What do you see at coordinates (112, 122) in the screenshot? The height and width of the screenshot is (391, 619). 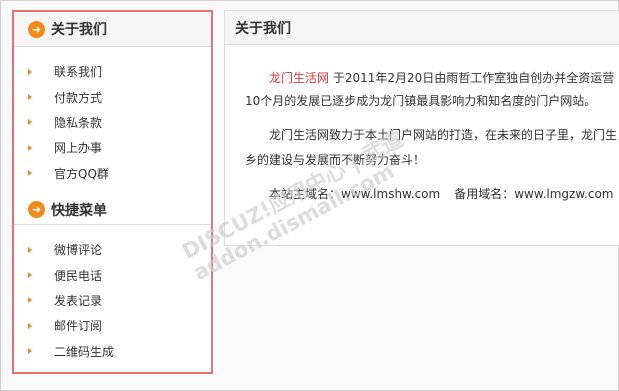 I see `sidebar-item-privacy: 隐私条款` at bounding box center [112, 122].